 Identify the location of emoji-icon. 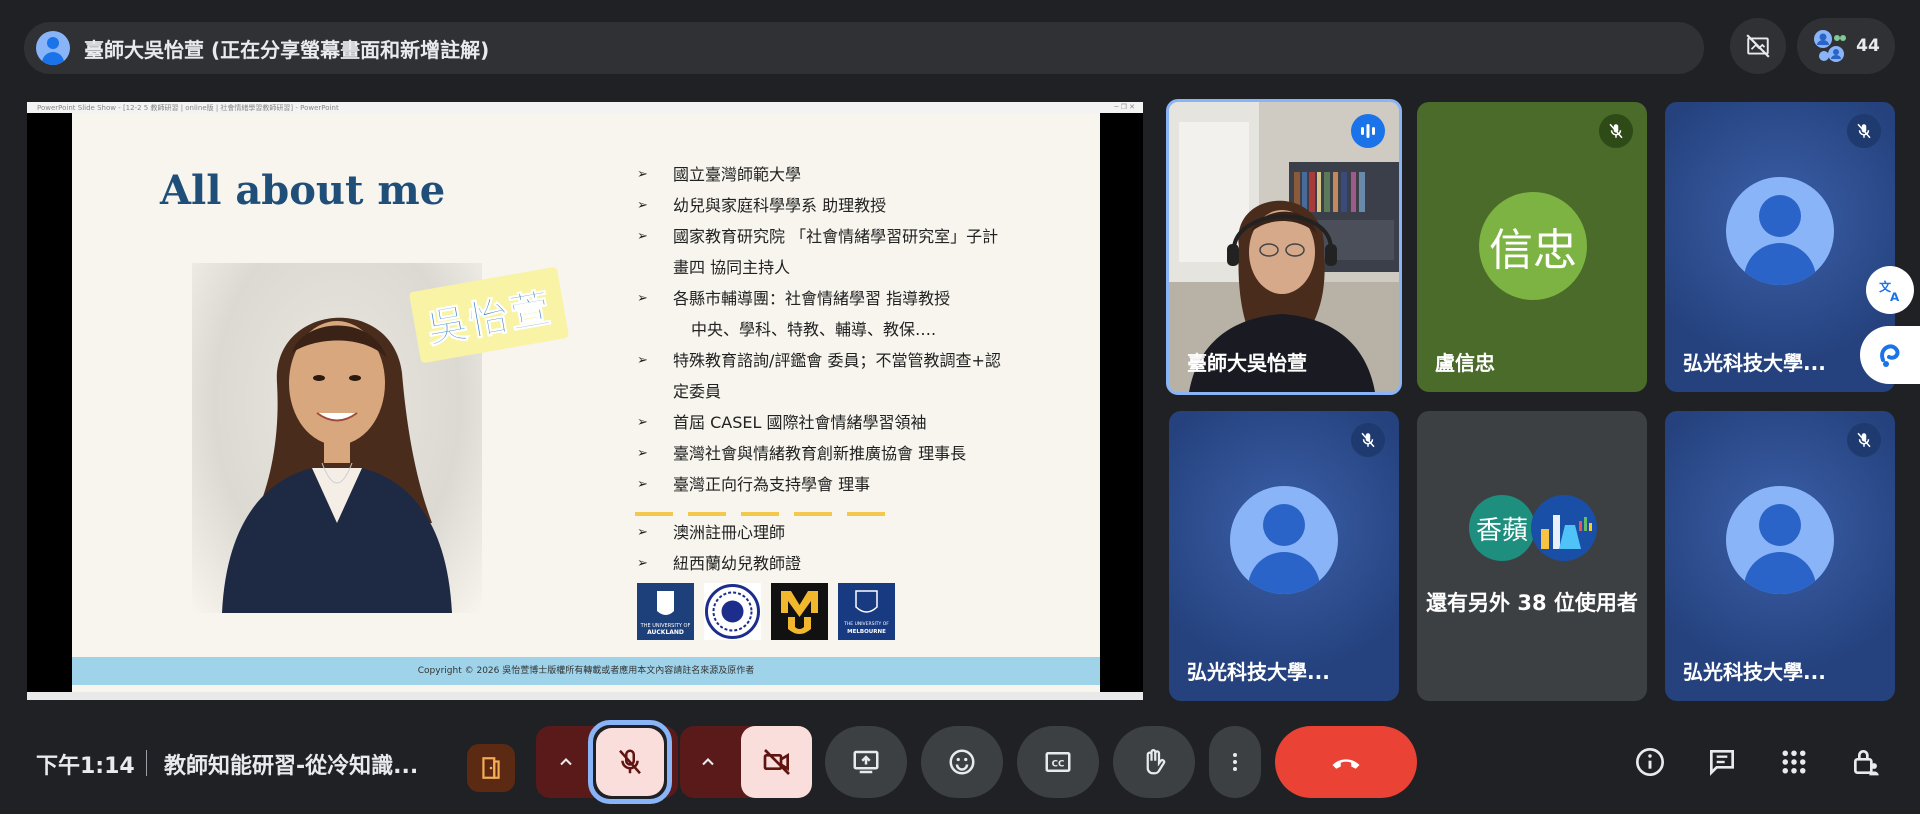
(962, 762).